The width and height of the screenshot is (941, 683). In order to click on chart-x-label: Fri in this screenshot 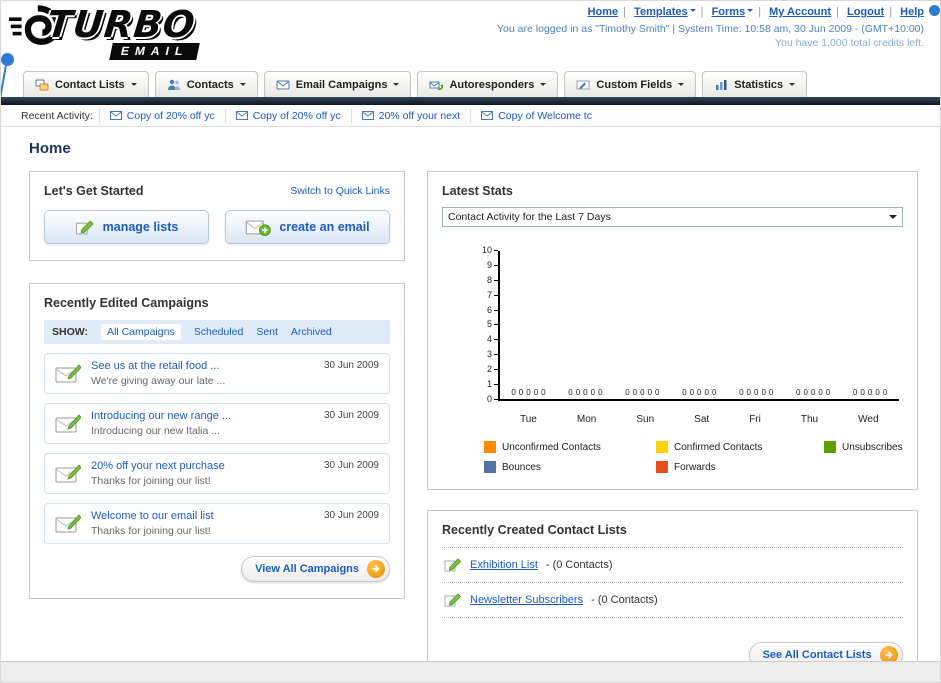, I will do `click(755, 419)`.